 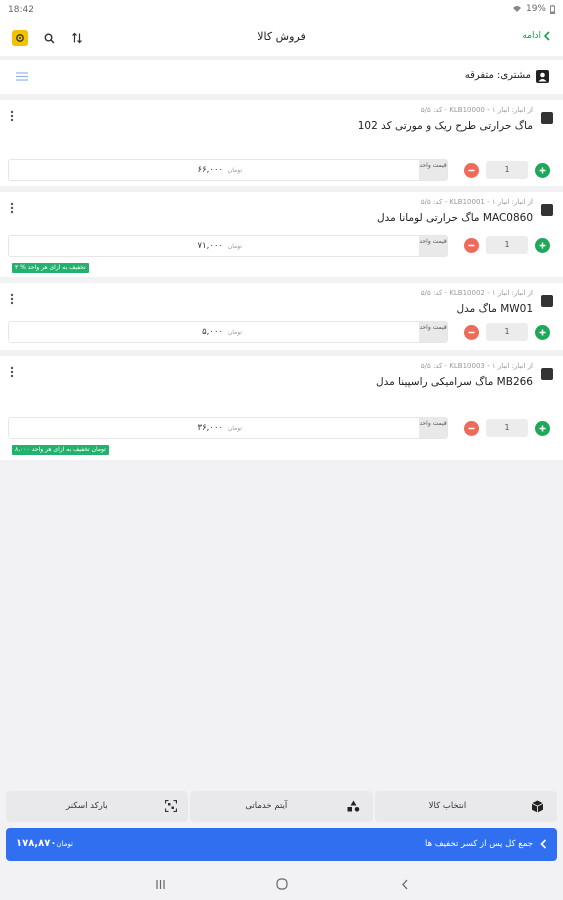 I want to click on price-value: تومان ۵,۰۰۰, so click(x=222, y=332).